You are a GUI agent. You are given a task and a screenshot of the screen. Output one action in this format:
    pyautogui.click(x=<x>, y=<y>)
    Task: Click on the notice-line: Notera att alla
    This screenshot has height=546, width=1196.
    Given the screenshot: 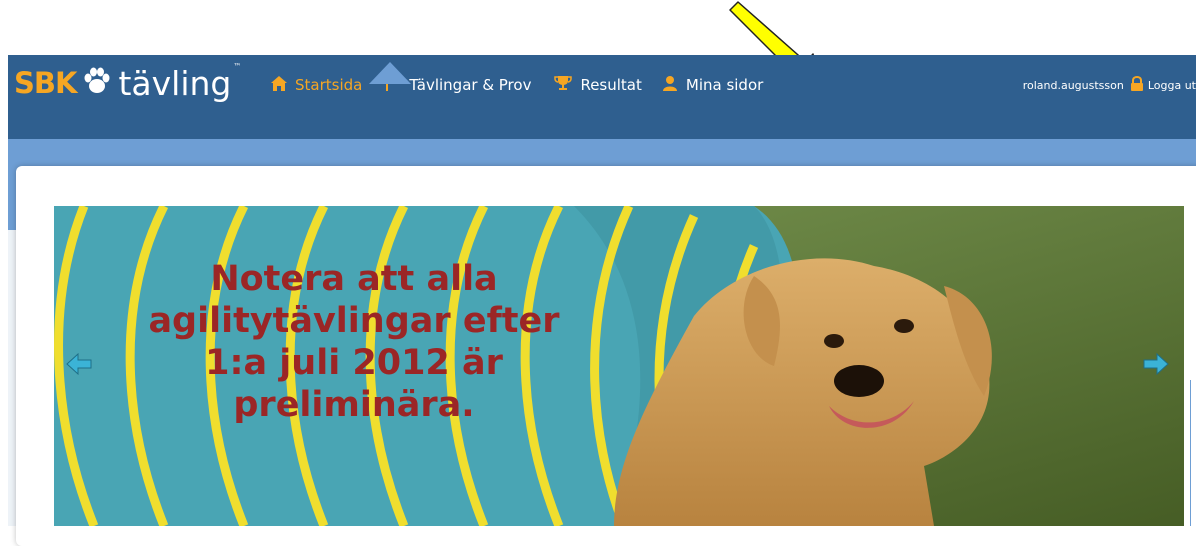 What is the action you would take?
    pyautogui.click(x=354, y=279)
    